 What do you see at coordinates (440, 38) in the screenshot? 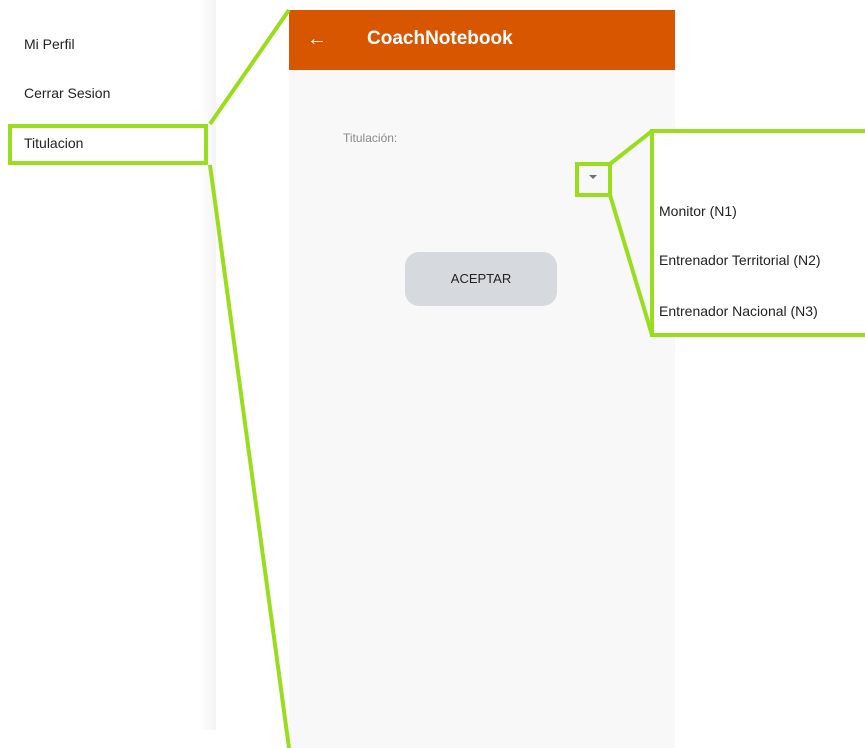
I see `app-title: CoachNotebook` at bounding box center [440, 38].